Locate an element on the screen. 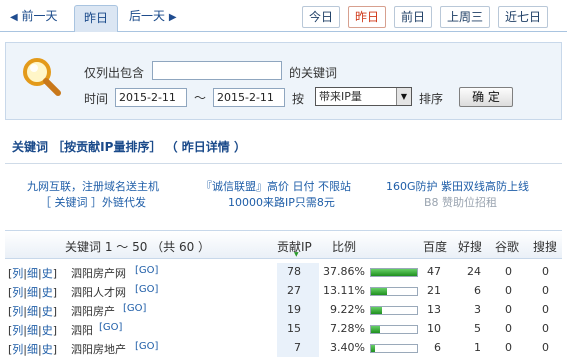 The height and width of the screenshot is (357, 567). prev-day-link: ◀ 前一天 is located at coordinates (34, 16).